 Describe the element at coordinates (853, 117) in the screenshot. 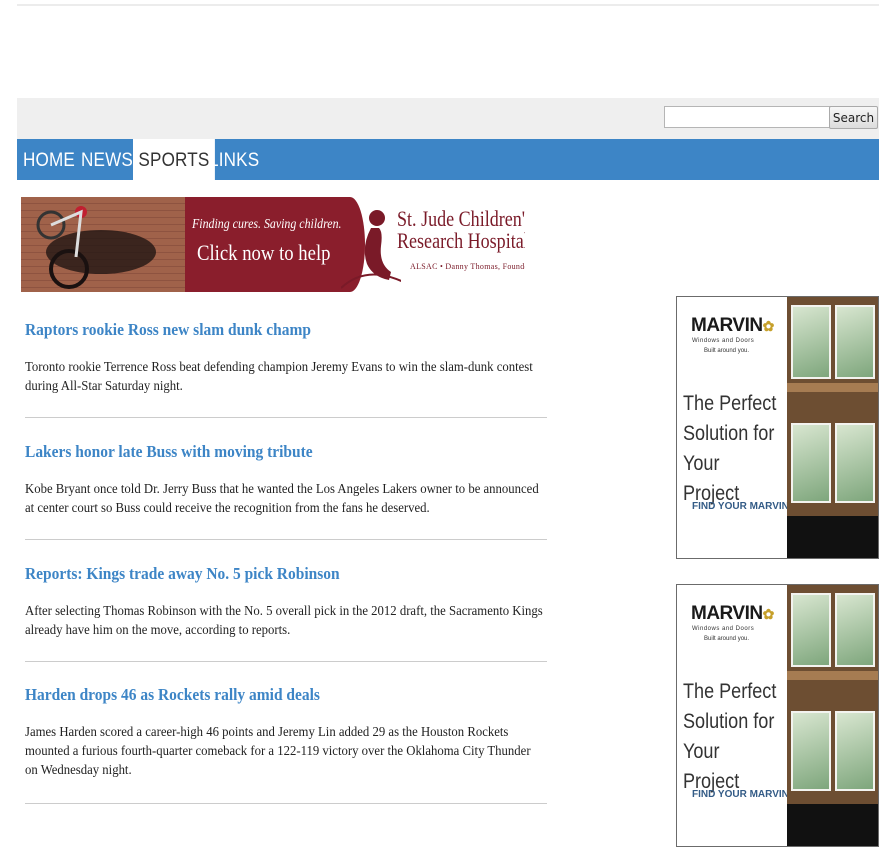

I see `search-button: Search` at that location.